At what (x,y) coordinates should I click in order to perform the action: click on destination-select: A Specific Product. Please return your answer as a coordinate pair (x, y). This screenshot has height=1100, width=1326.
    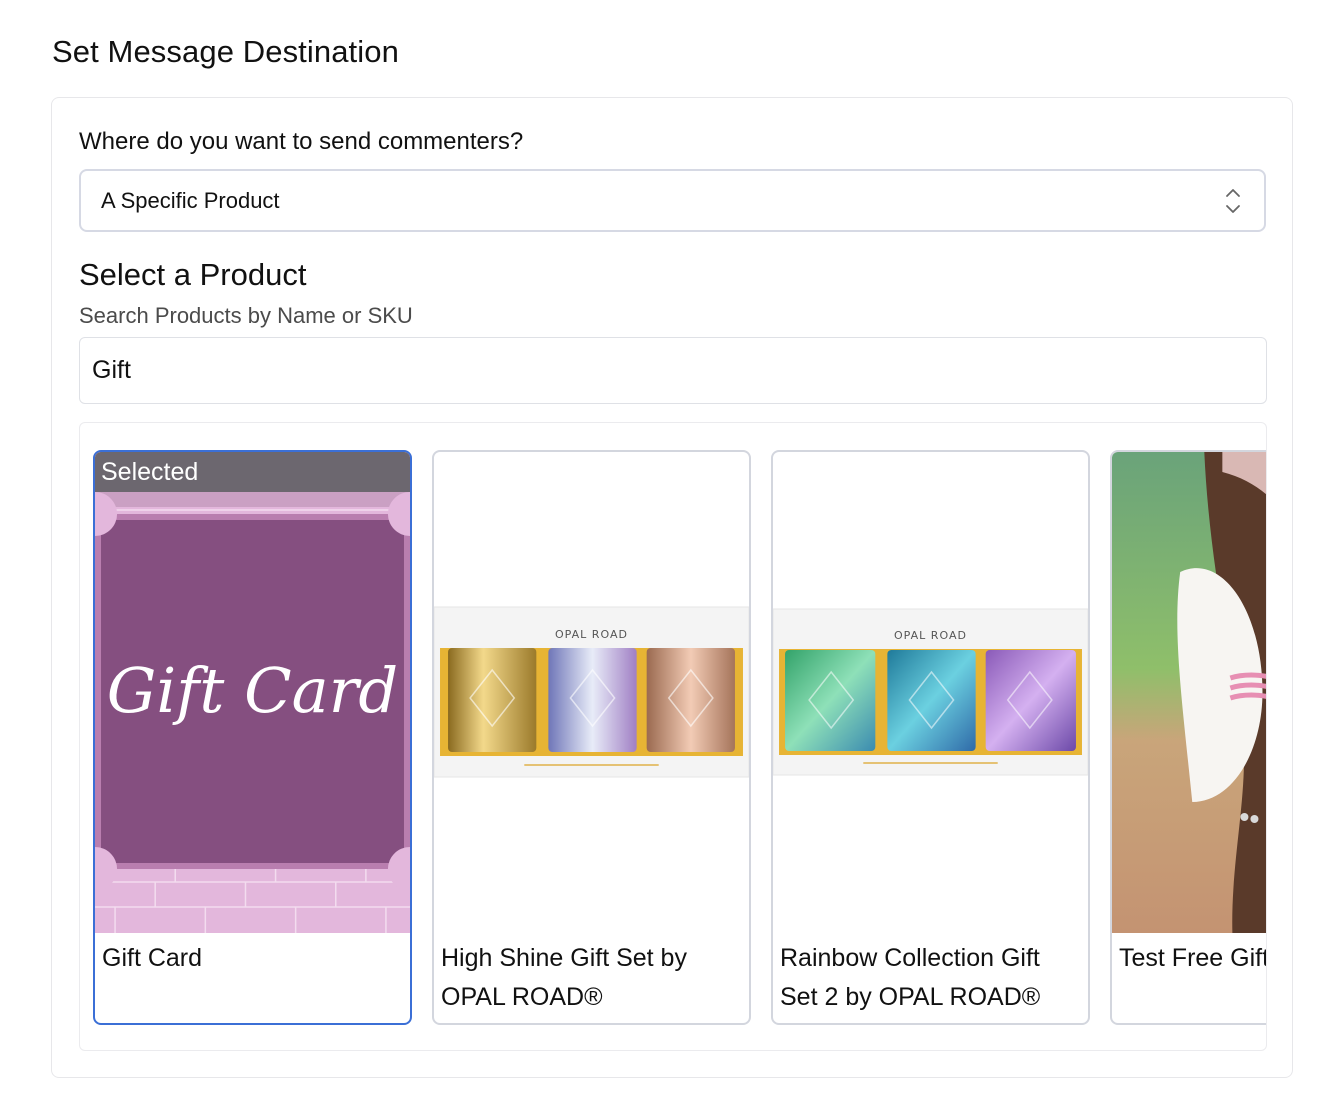
    Looking at the image, I should click on (672, 200).